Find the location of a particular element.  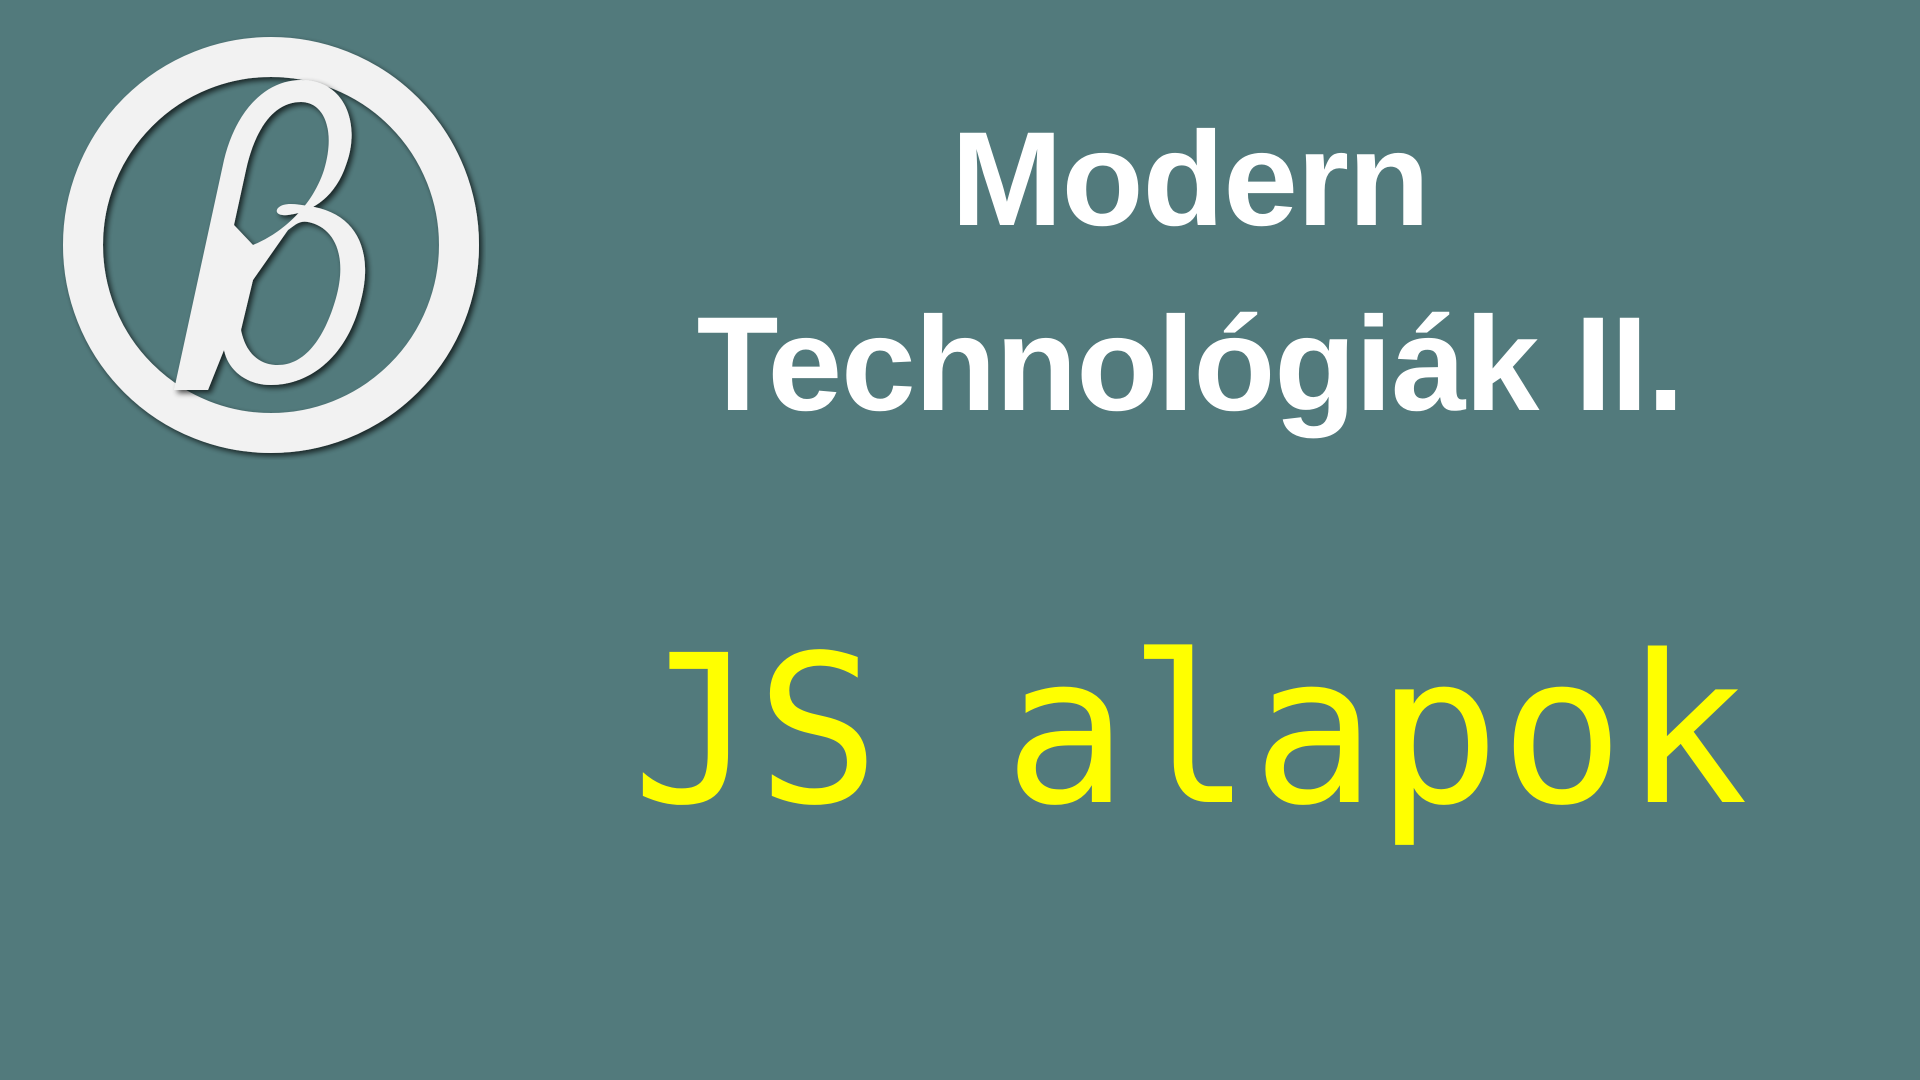

title-line-1: Modern is located at coordinates (1190, 179).